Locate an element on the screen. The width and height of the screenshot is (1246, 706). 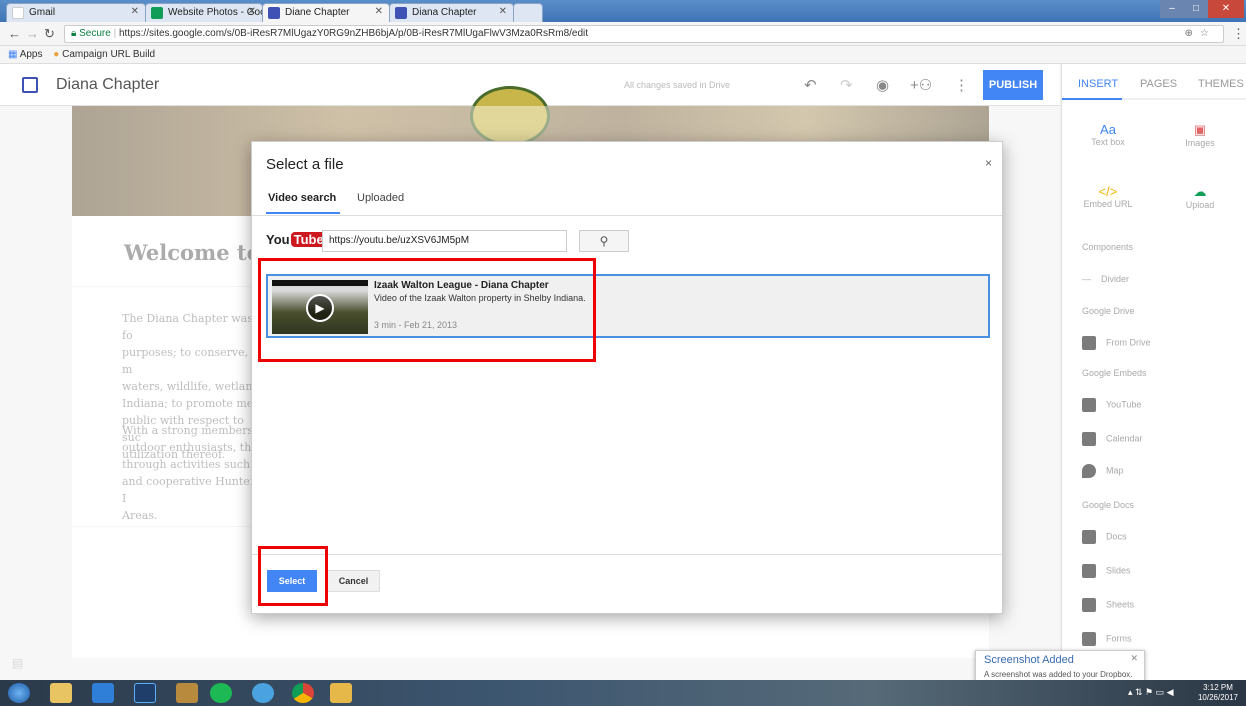
menu-icon: ⋮ is located at coordinates (1238, 34).